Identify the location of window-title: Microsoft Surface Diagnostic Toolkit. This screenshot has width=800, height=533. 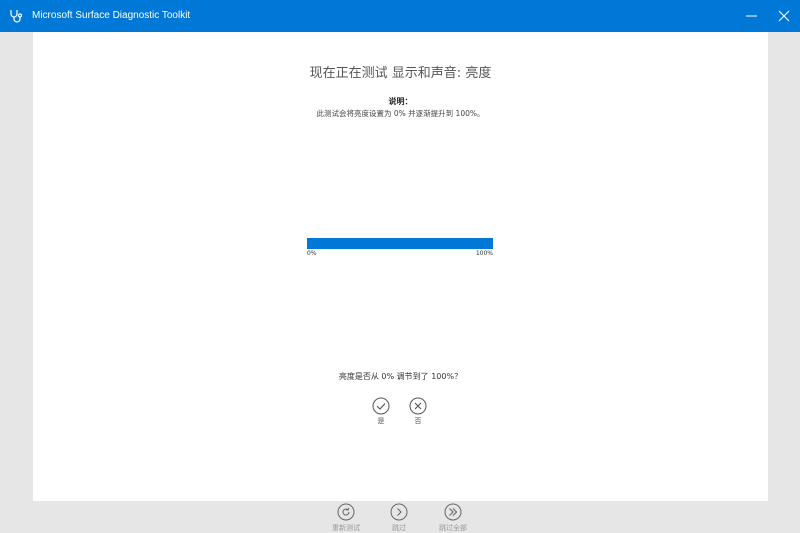
(111, 15).